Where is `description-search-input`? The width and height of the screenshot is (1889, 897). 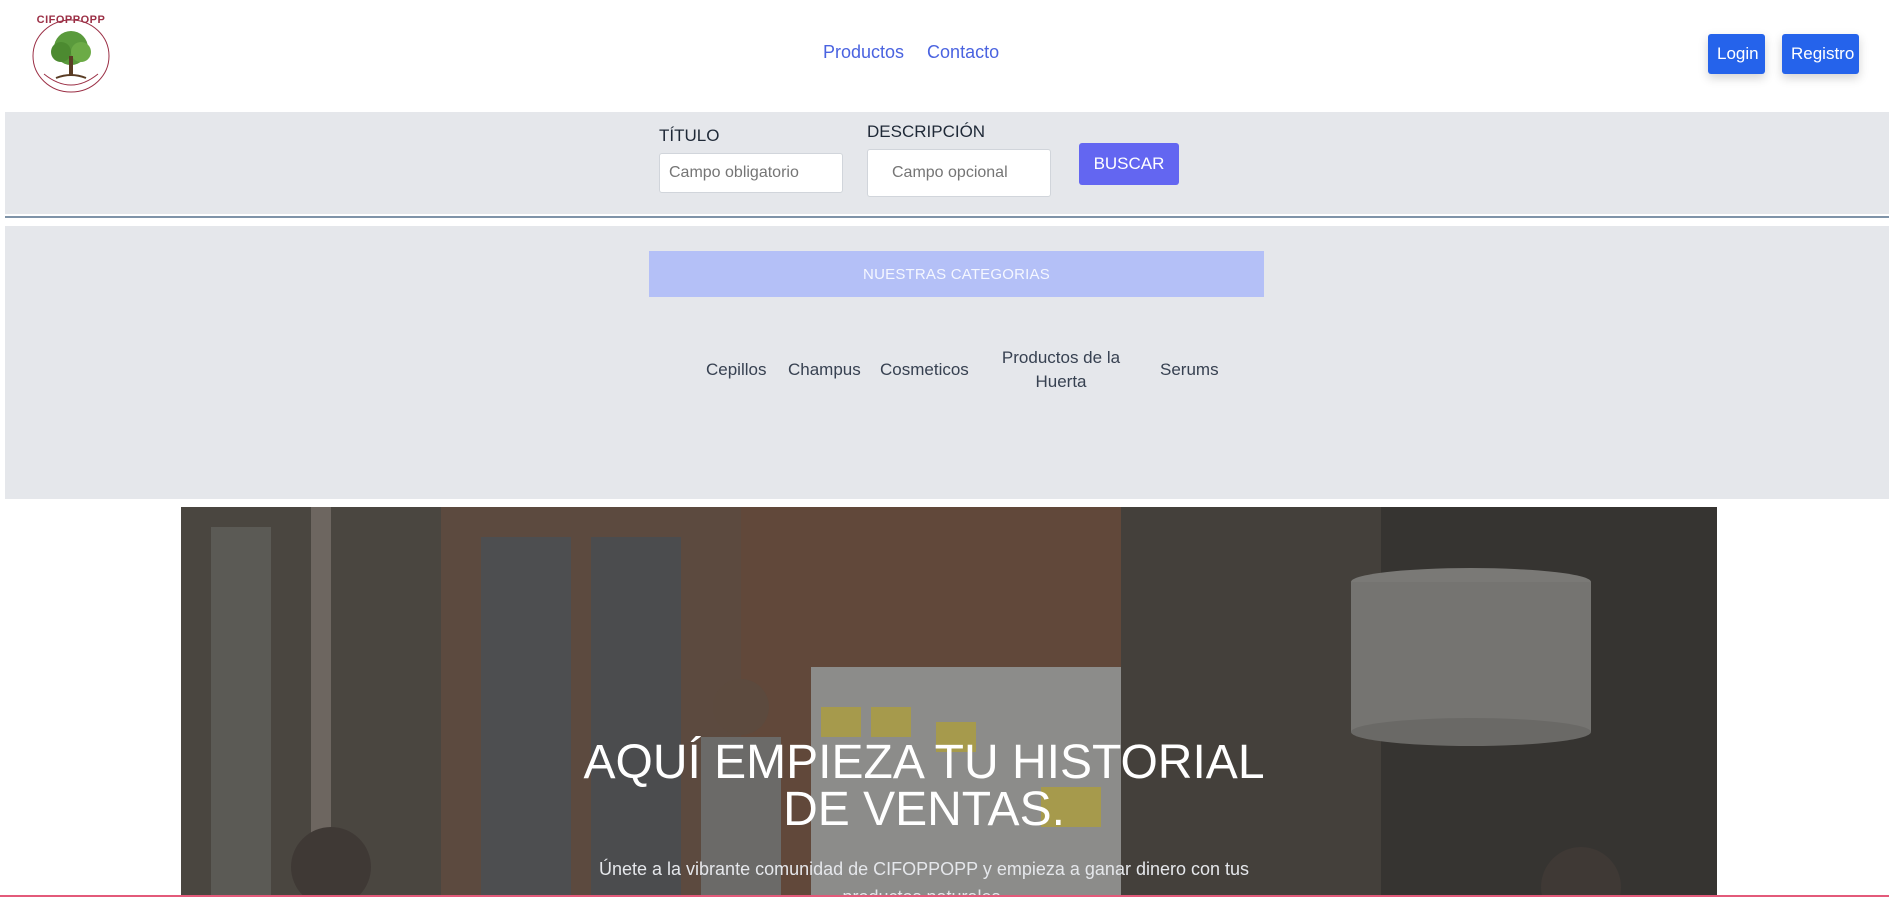
description-search-input is located at coordinates (959, 173).